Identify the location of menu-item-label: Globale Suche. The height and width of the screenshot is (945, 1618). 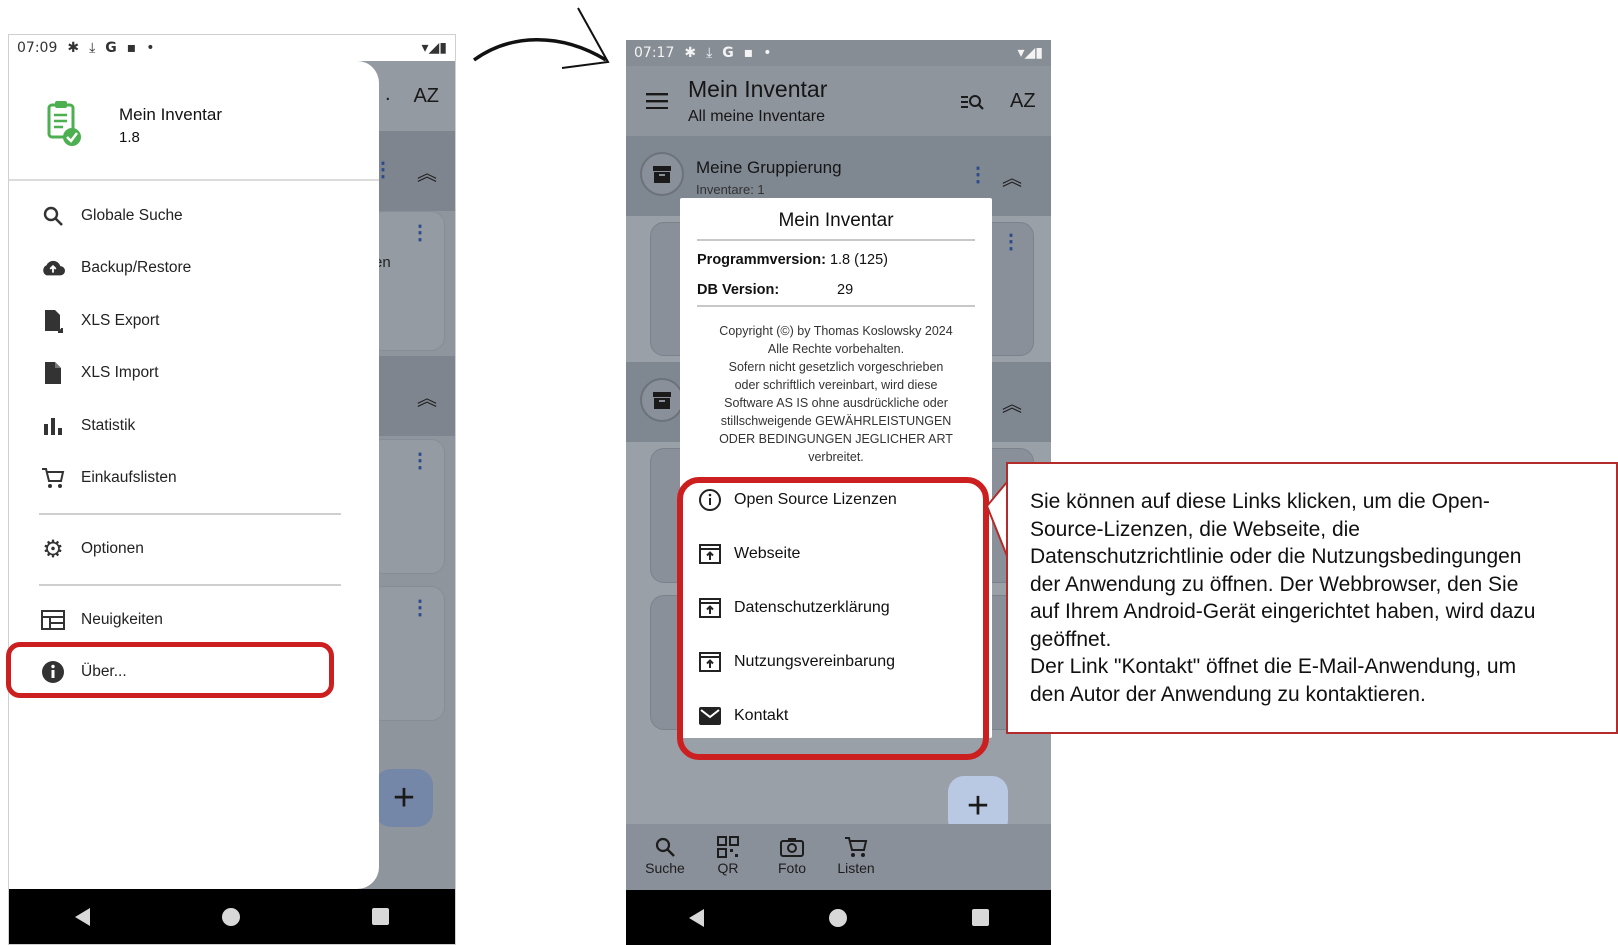
(132, 215).